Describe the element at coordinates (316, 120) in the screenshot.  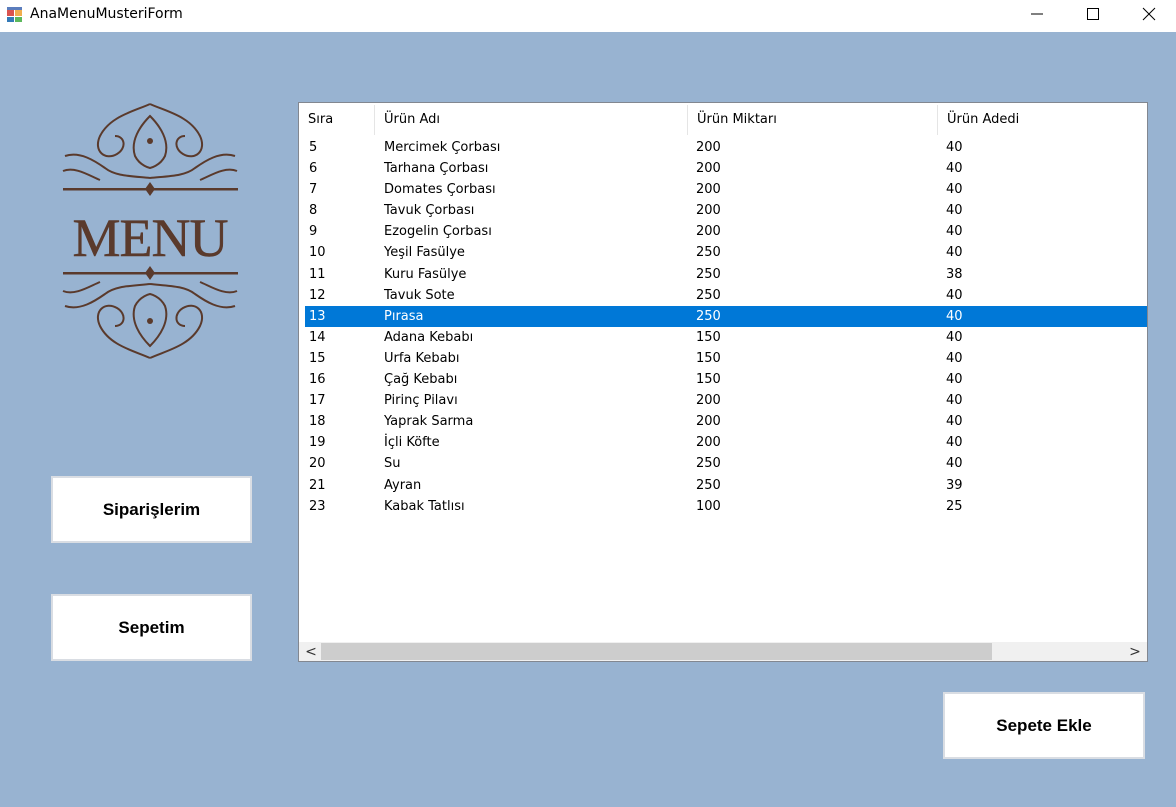
I see `column-header-sira: Sıra` at that location.